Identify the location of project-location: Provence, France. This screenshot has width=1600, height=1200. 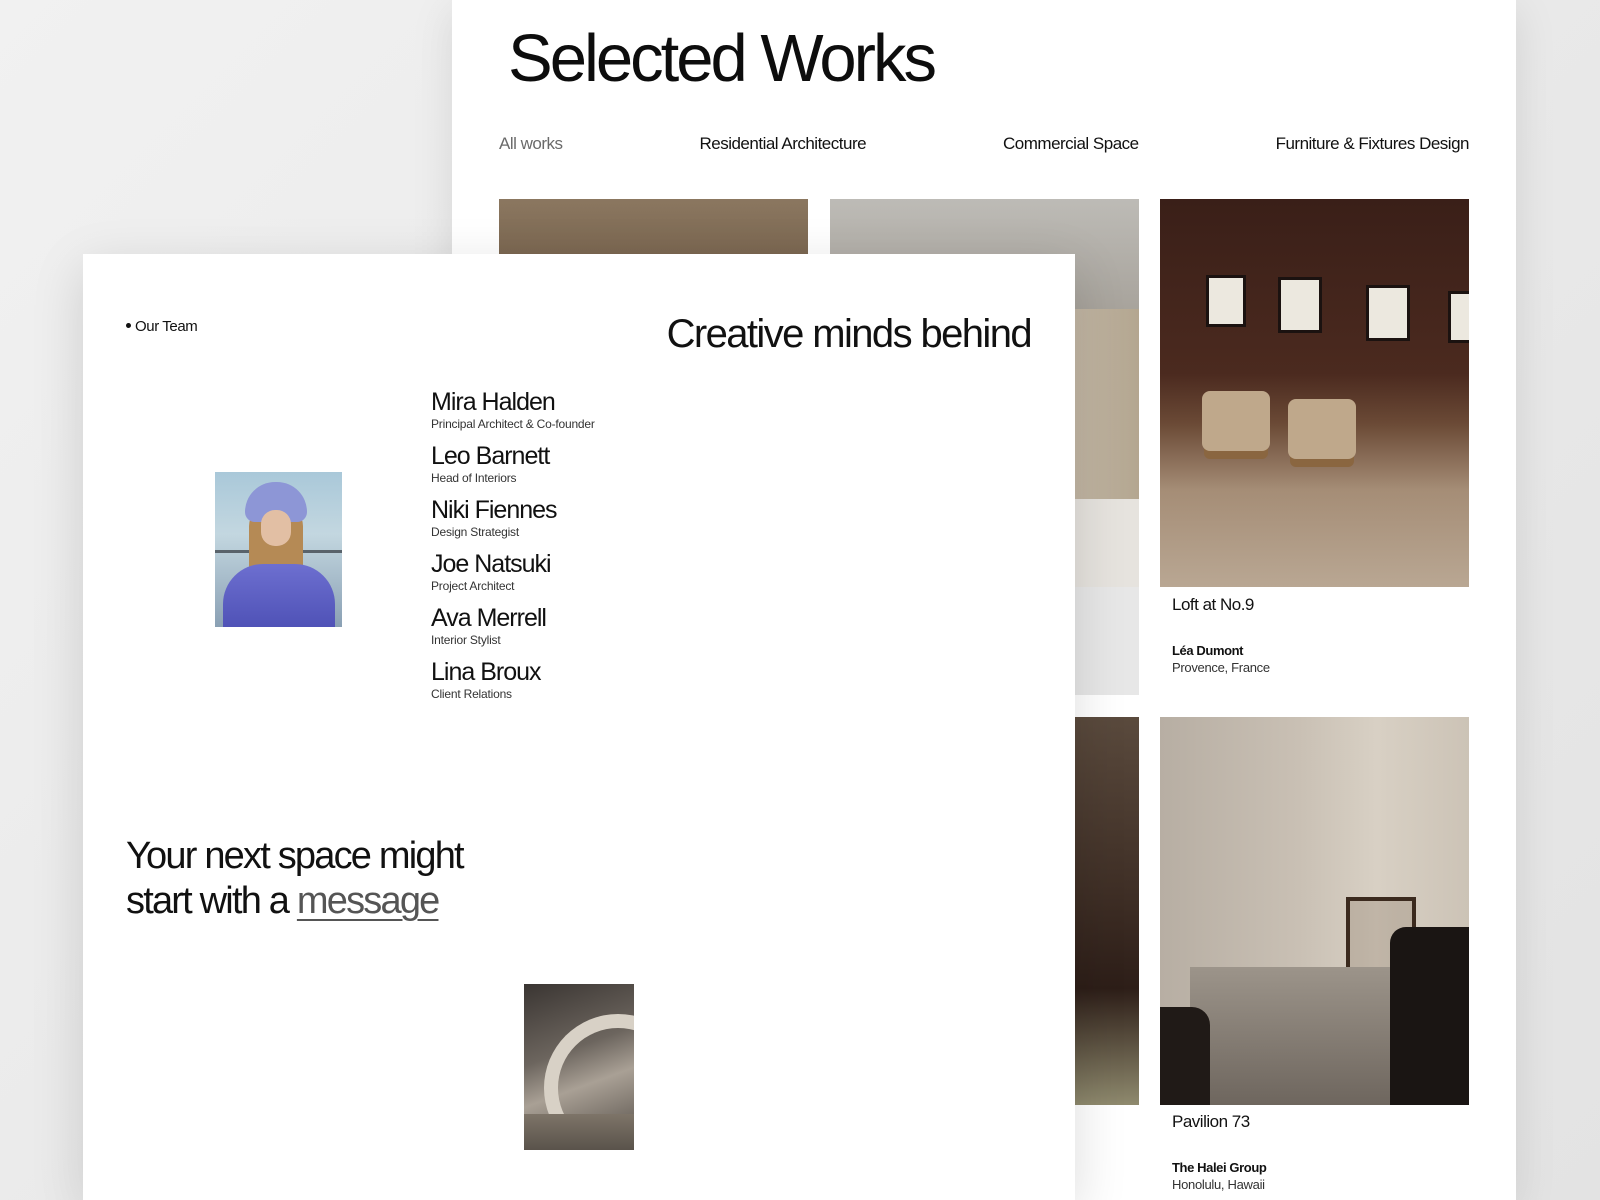
(1221, 667).